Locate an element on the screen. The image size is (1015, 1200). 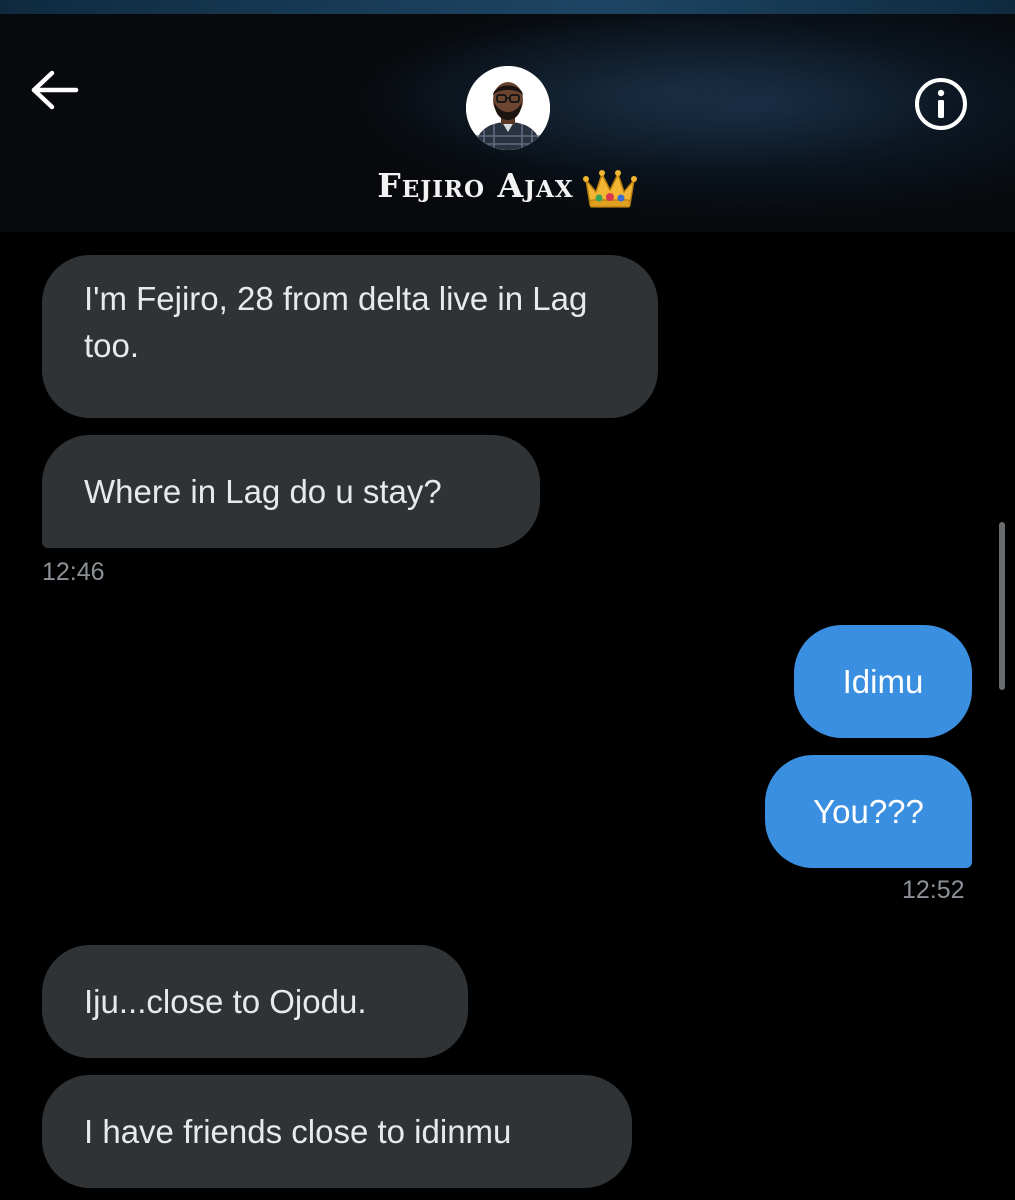
crown-emoji-icon is located at coordinates (609, 189).